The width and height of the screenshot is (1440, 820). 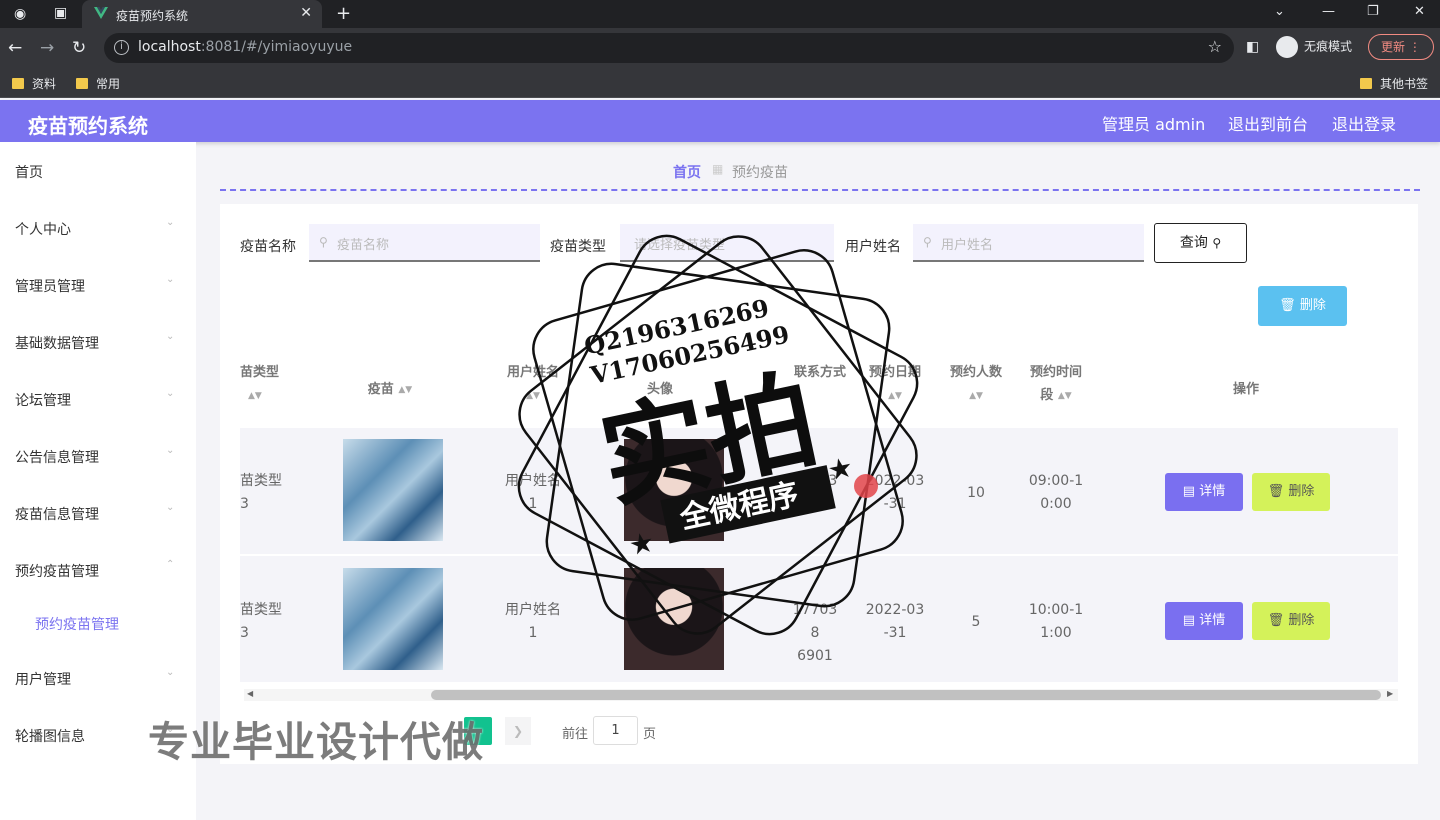 I want to click on tab-list-icon: ⌄, so click(x=1279, y=11).